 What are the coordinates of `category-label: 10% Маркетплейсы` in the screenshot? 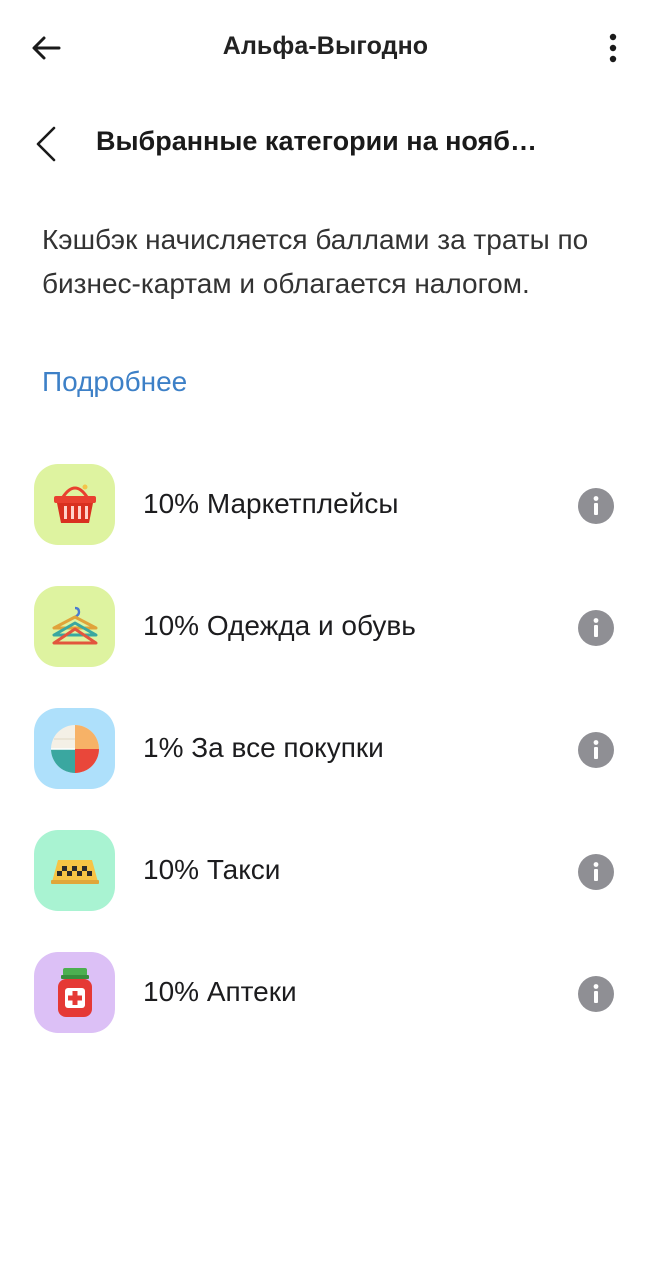 It's located at (271, 503).